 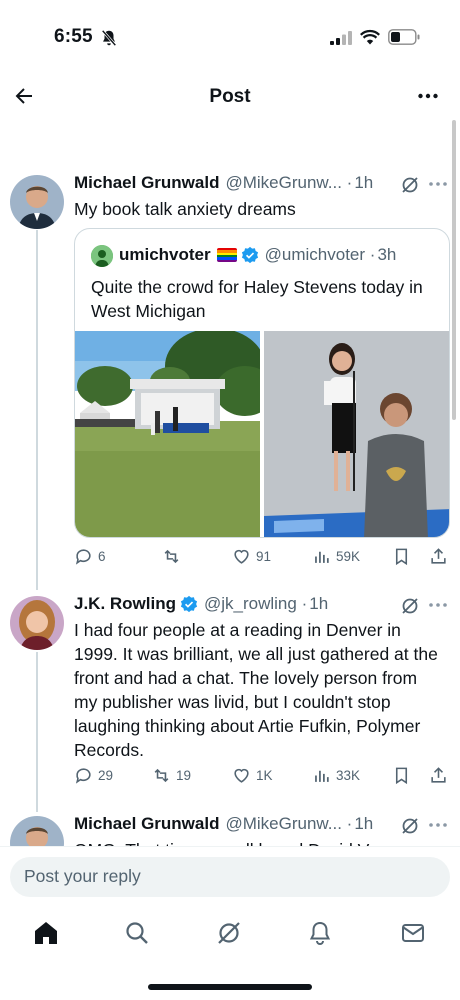 I want to click on status-bar: 6:55, so click(x=230, y=30).